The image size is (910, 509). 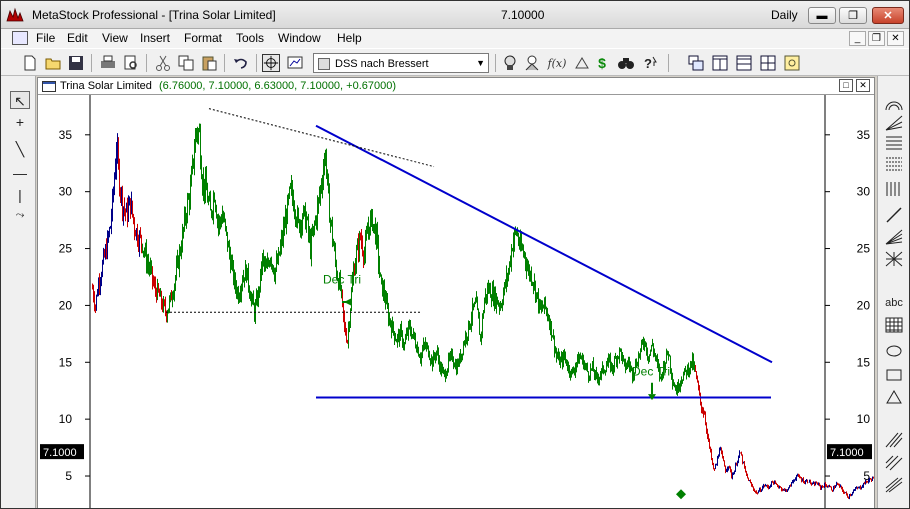 What do you see at coordinates (186, 63) in the screenshot?
I see `copy-icon` at bounding box center [186, 63].